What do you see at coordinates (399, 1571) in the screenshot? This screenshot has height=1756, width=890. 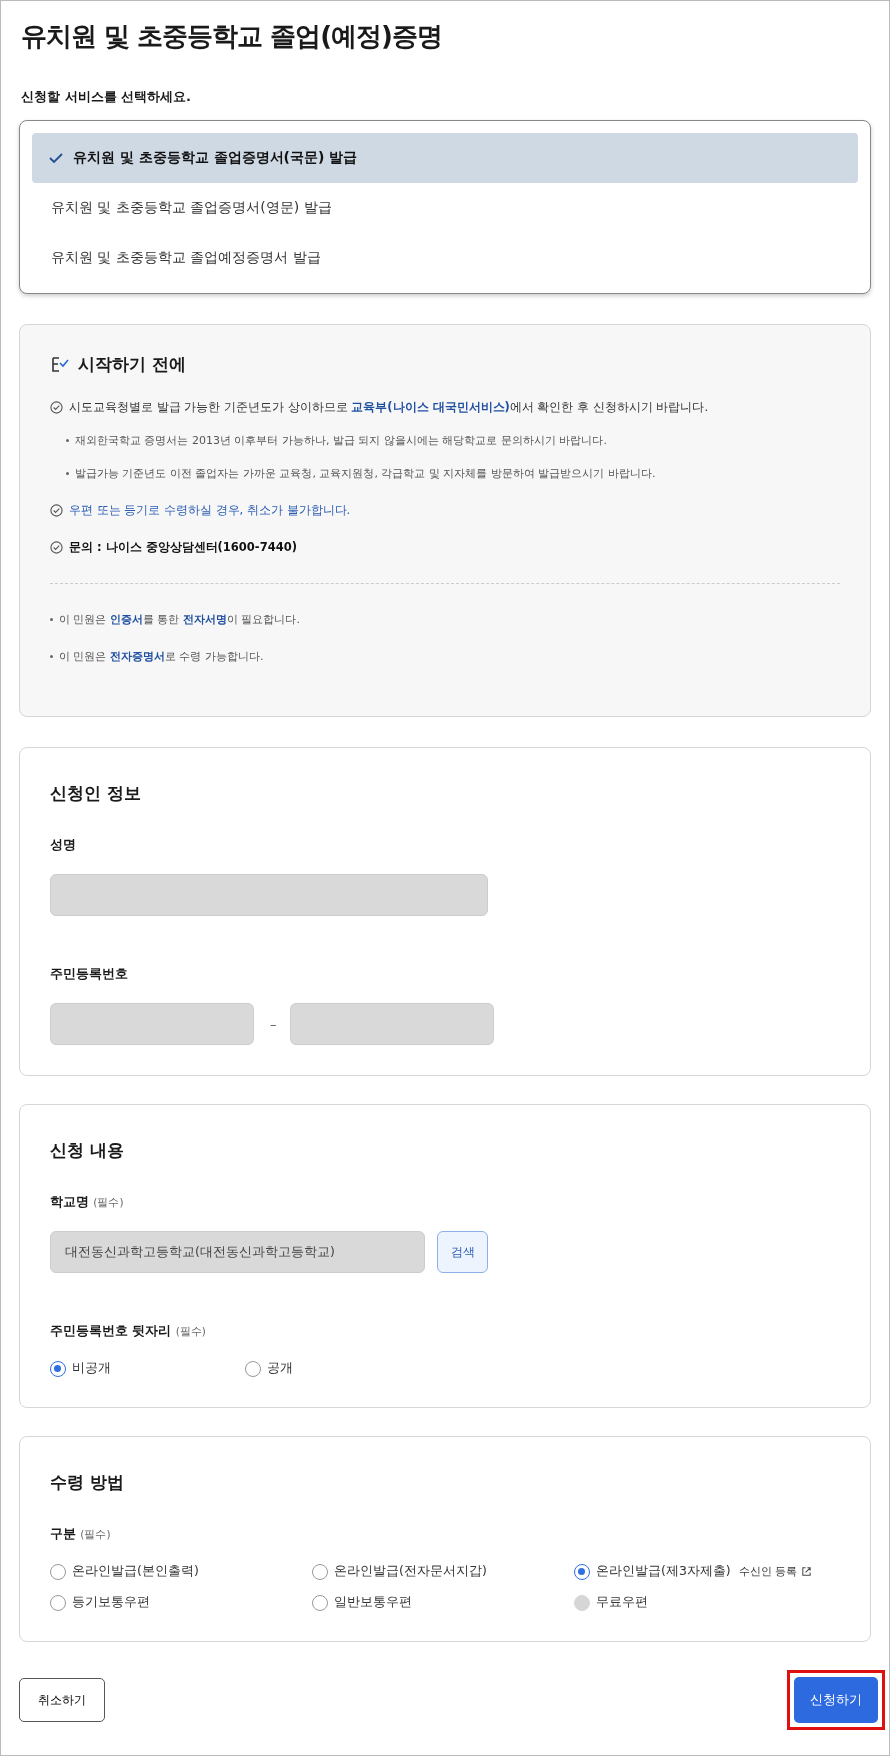 I see `radio-option: 온라인발급(전자문서지갑)` at bounding box center [399, 1571].